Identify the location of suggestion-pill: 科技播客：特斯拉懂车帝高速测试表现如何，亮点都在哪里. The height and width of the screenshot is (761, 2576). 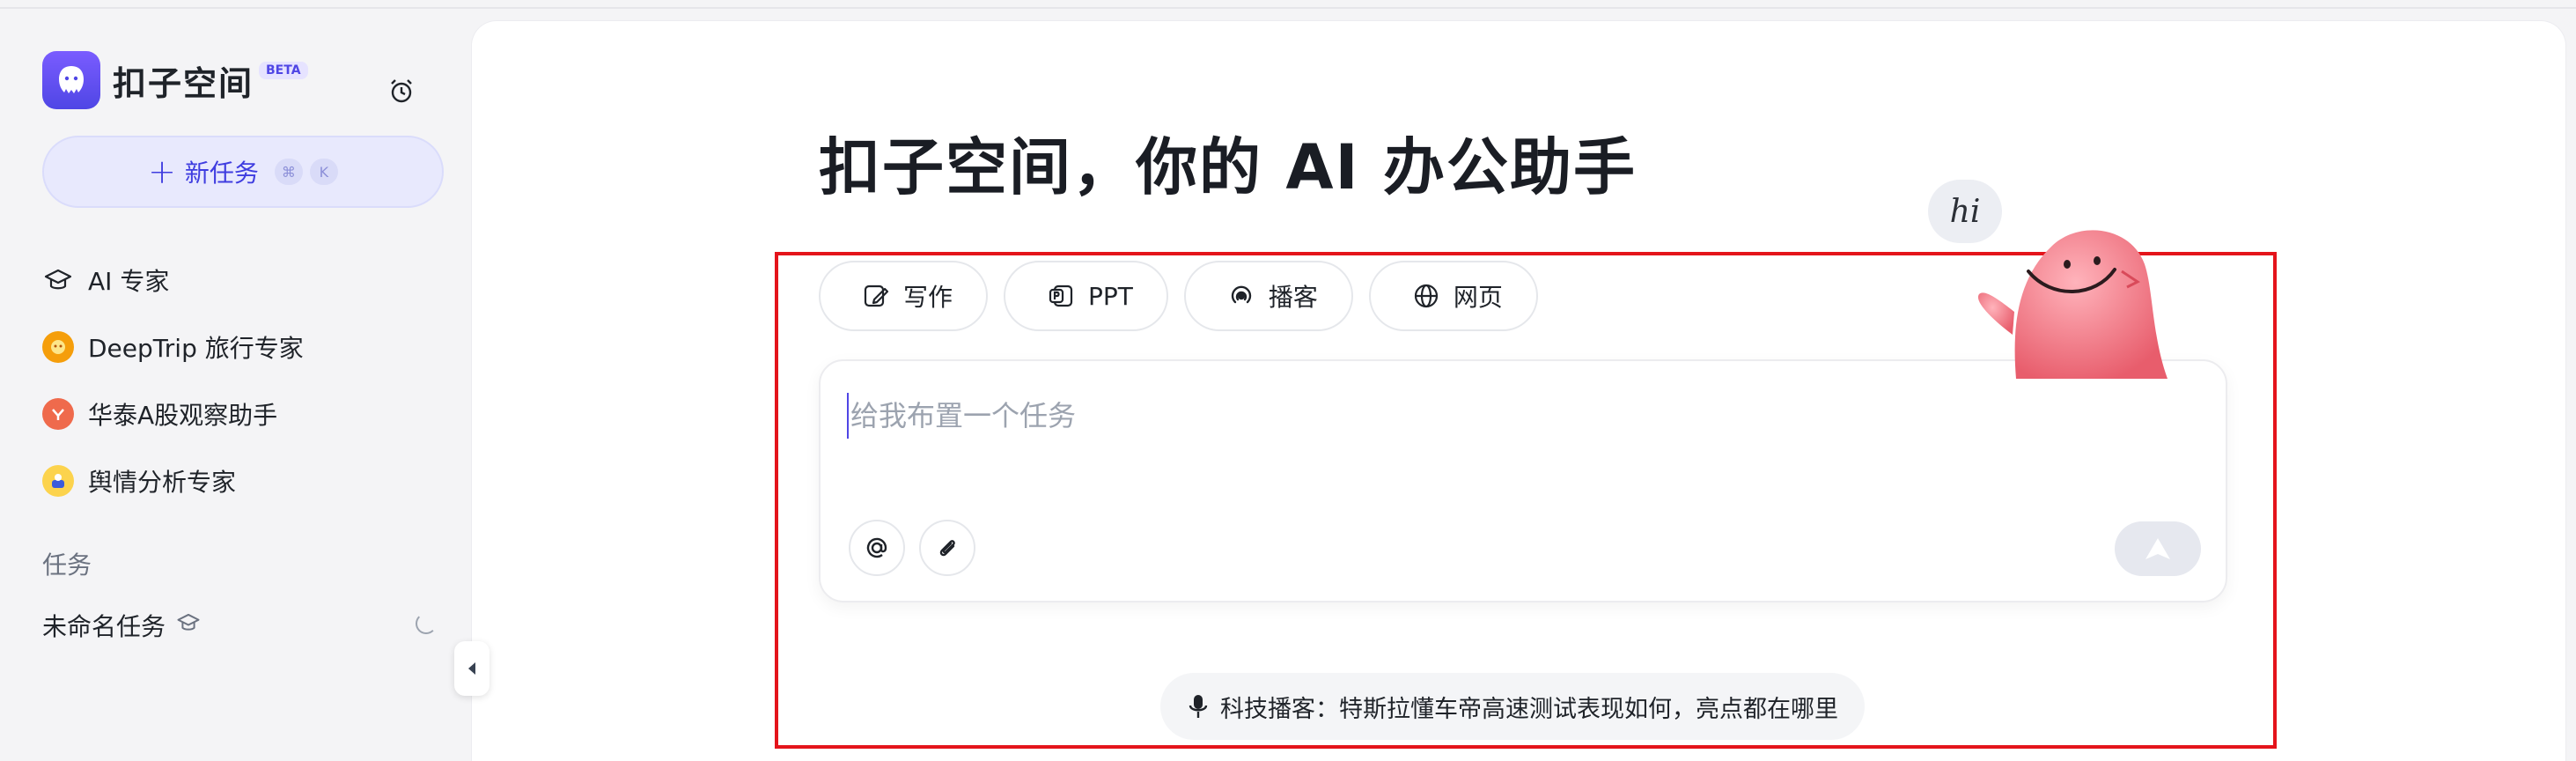
(1513, 707).